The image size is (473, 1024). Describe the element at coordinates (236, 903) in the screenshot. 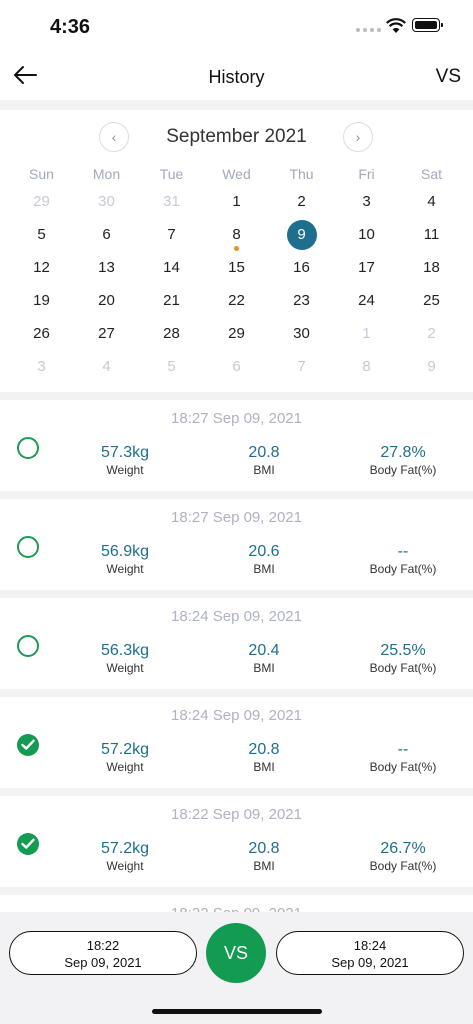

I see `record-row-partial: 18:22 Sep 09, 2021` at that location.